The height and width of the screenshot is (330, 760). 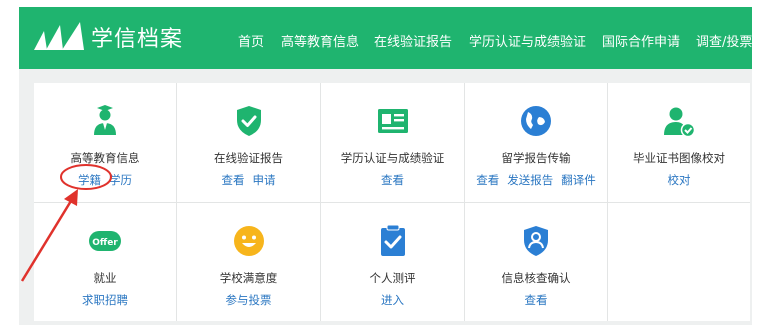 What do you see at coordinates (679, 158) in the screenshot?
I see `service-title: 毕业证书图像校对` at bounding box center [679, 158].